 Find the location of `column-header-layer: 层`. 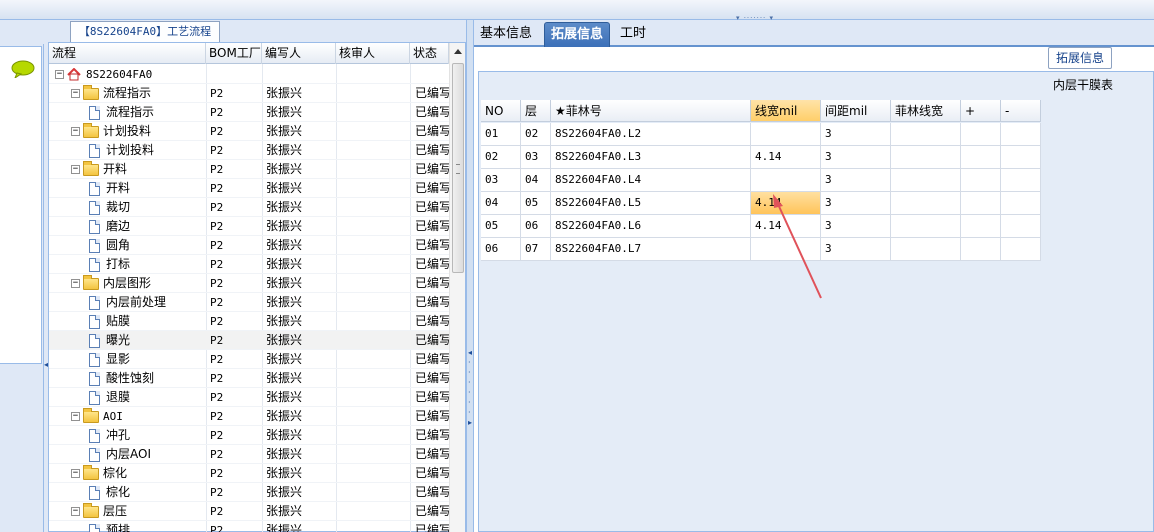

column-header-layer: 层 is located at coordinates (536, 111).